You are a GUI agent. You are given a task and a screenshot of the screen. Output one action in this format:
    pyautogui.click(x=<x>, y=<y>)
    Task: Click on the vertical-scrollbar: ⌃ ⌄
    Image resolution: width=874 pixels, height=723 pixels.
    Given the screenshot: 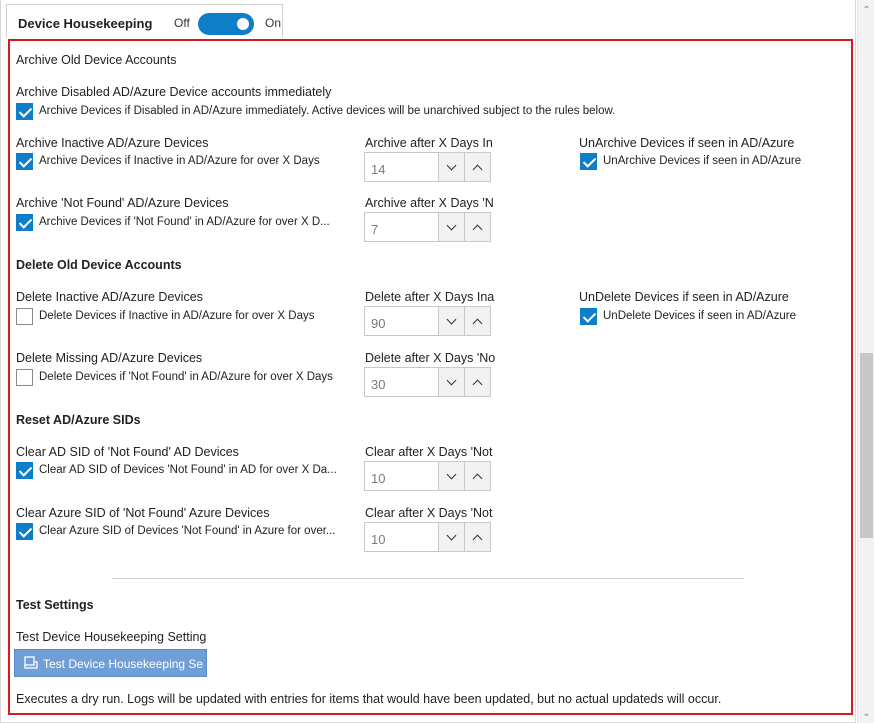 What is the action you would take?
    pyautogui.click(x=865, y=361)
    